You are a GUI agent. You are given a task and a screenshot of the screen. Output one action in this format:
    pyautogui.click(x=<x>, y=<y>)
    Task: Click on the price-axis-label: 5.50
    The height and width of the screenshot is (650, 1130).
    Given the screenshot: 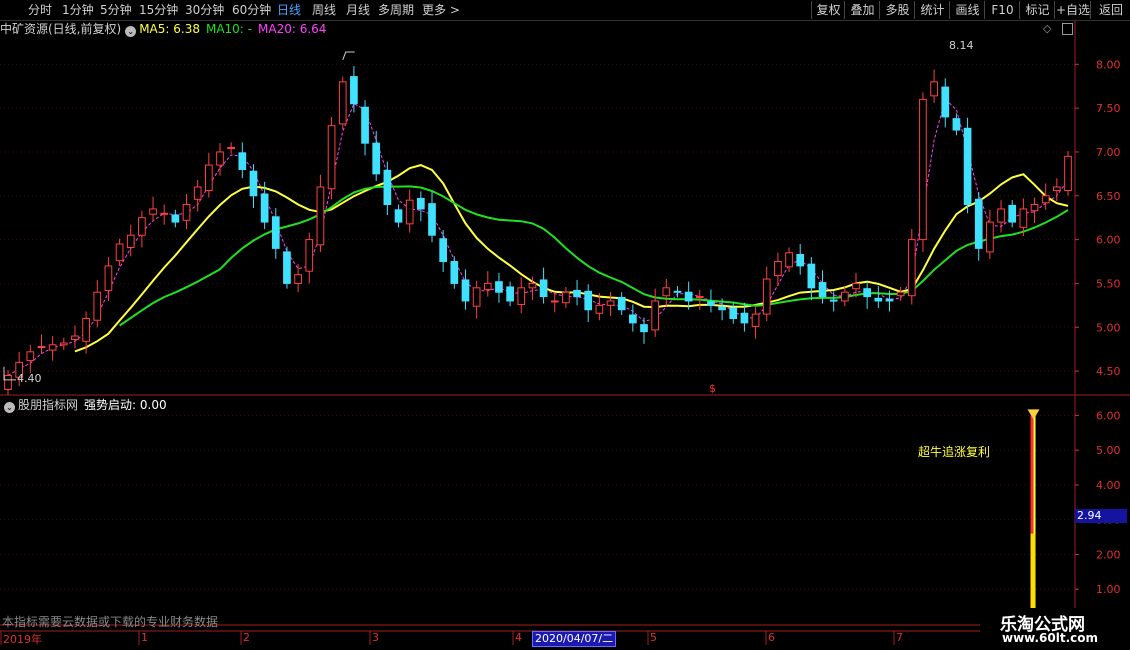 What is the action you would take?
    pyautogui.click(x=1108, y=283)
    